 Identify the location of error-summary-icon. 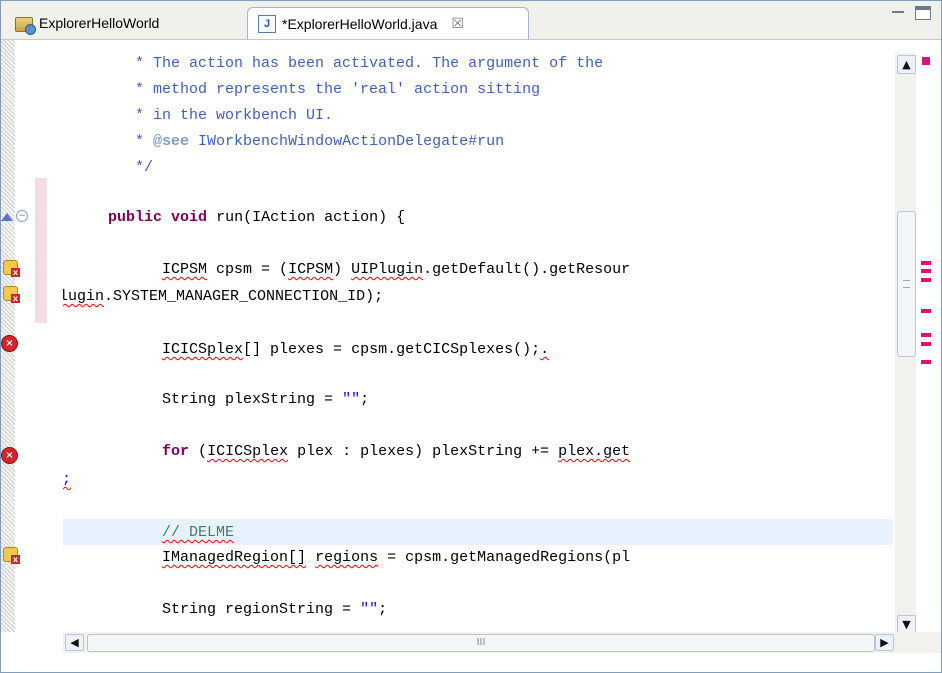
(926, 61).